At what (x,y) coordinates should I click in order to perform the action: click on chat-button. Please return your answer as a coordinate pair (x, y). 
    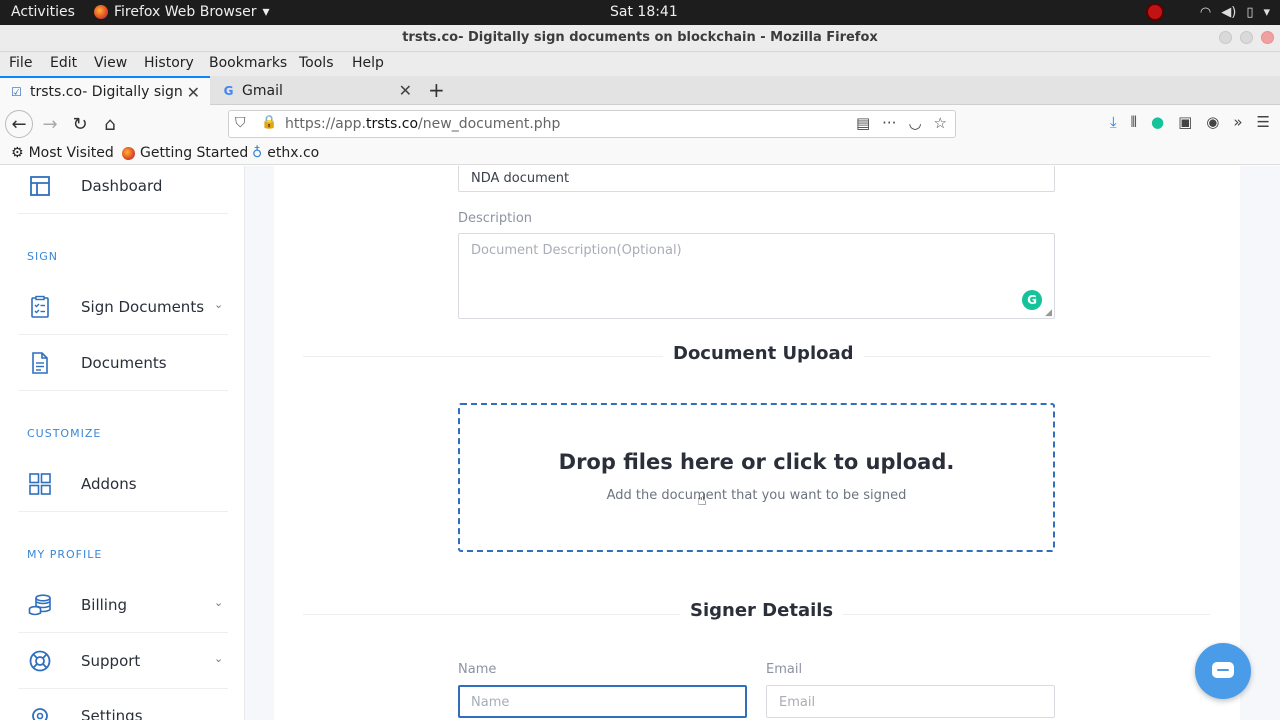
    Looking at the image, I should click on (1223, 671).